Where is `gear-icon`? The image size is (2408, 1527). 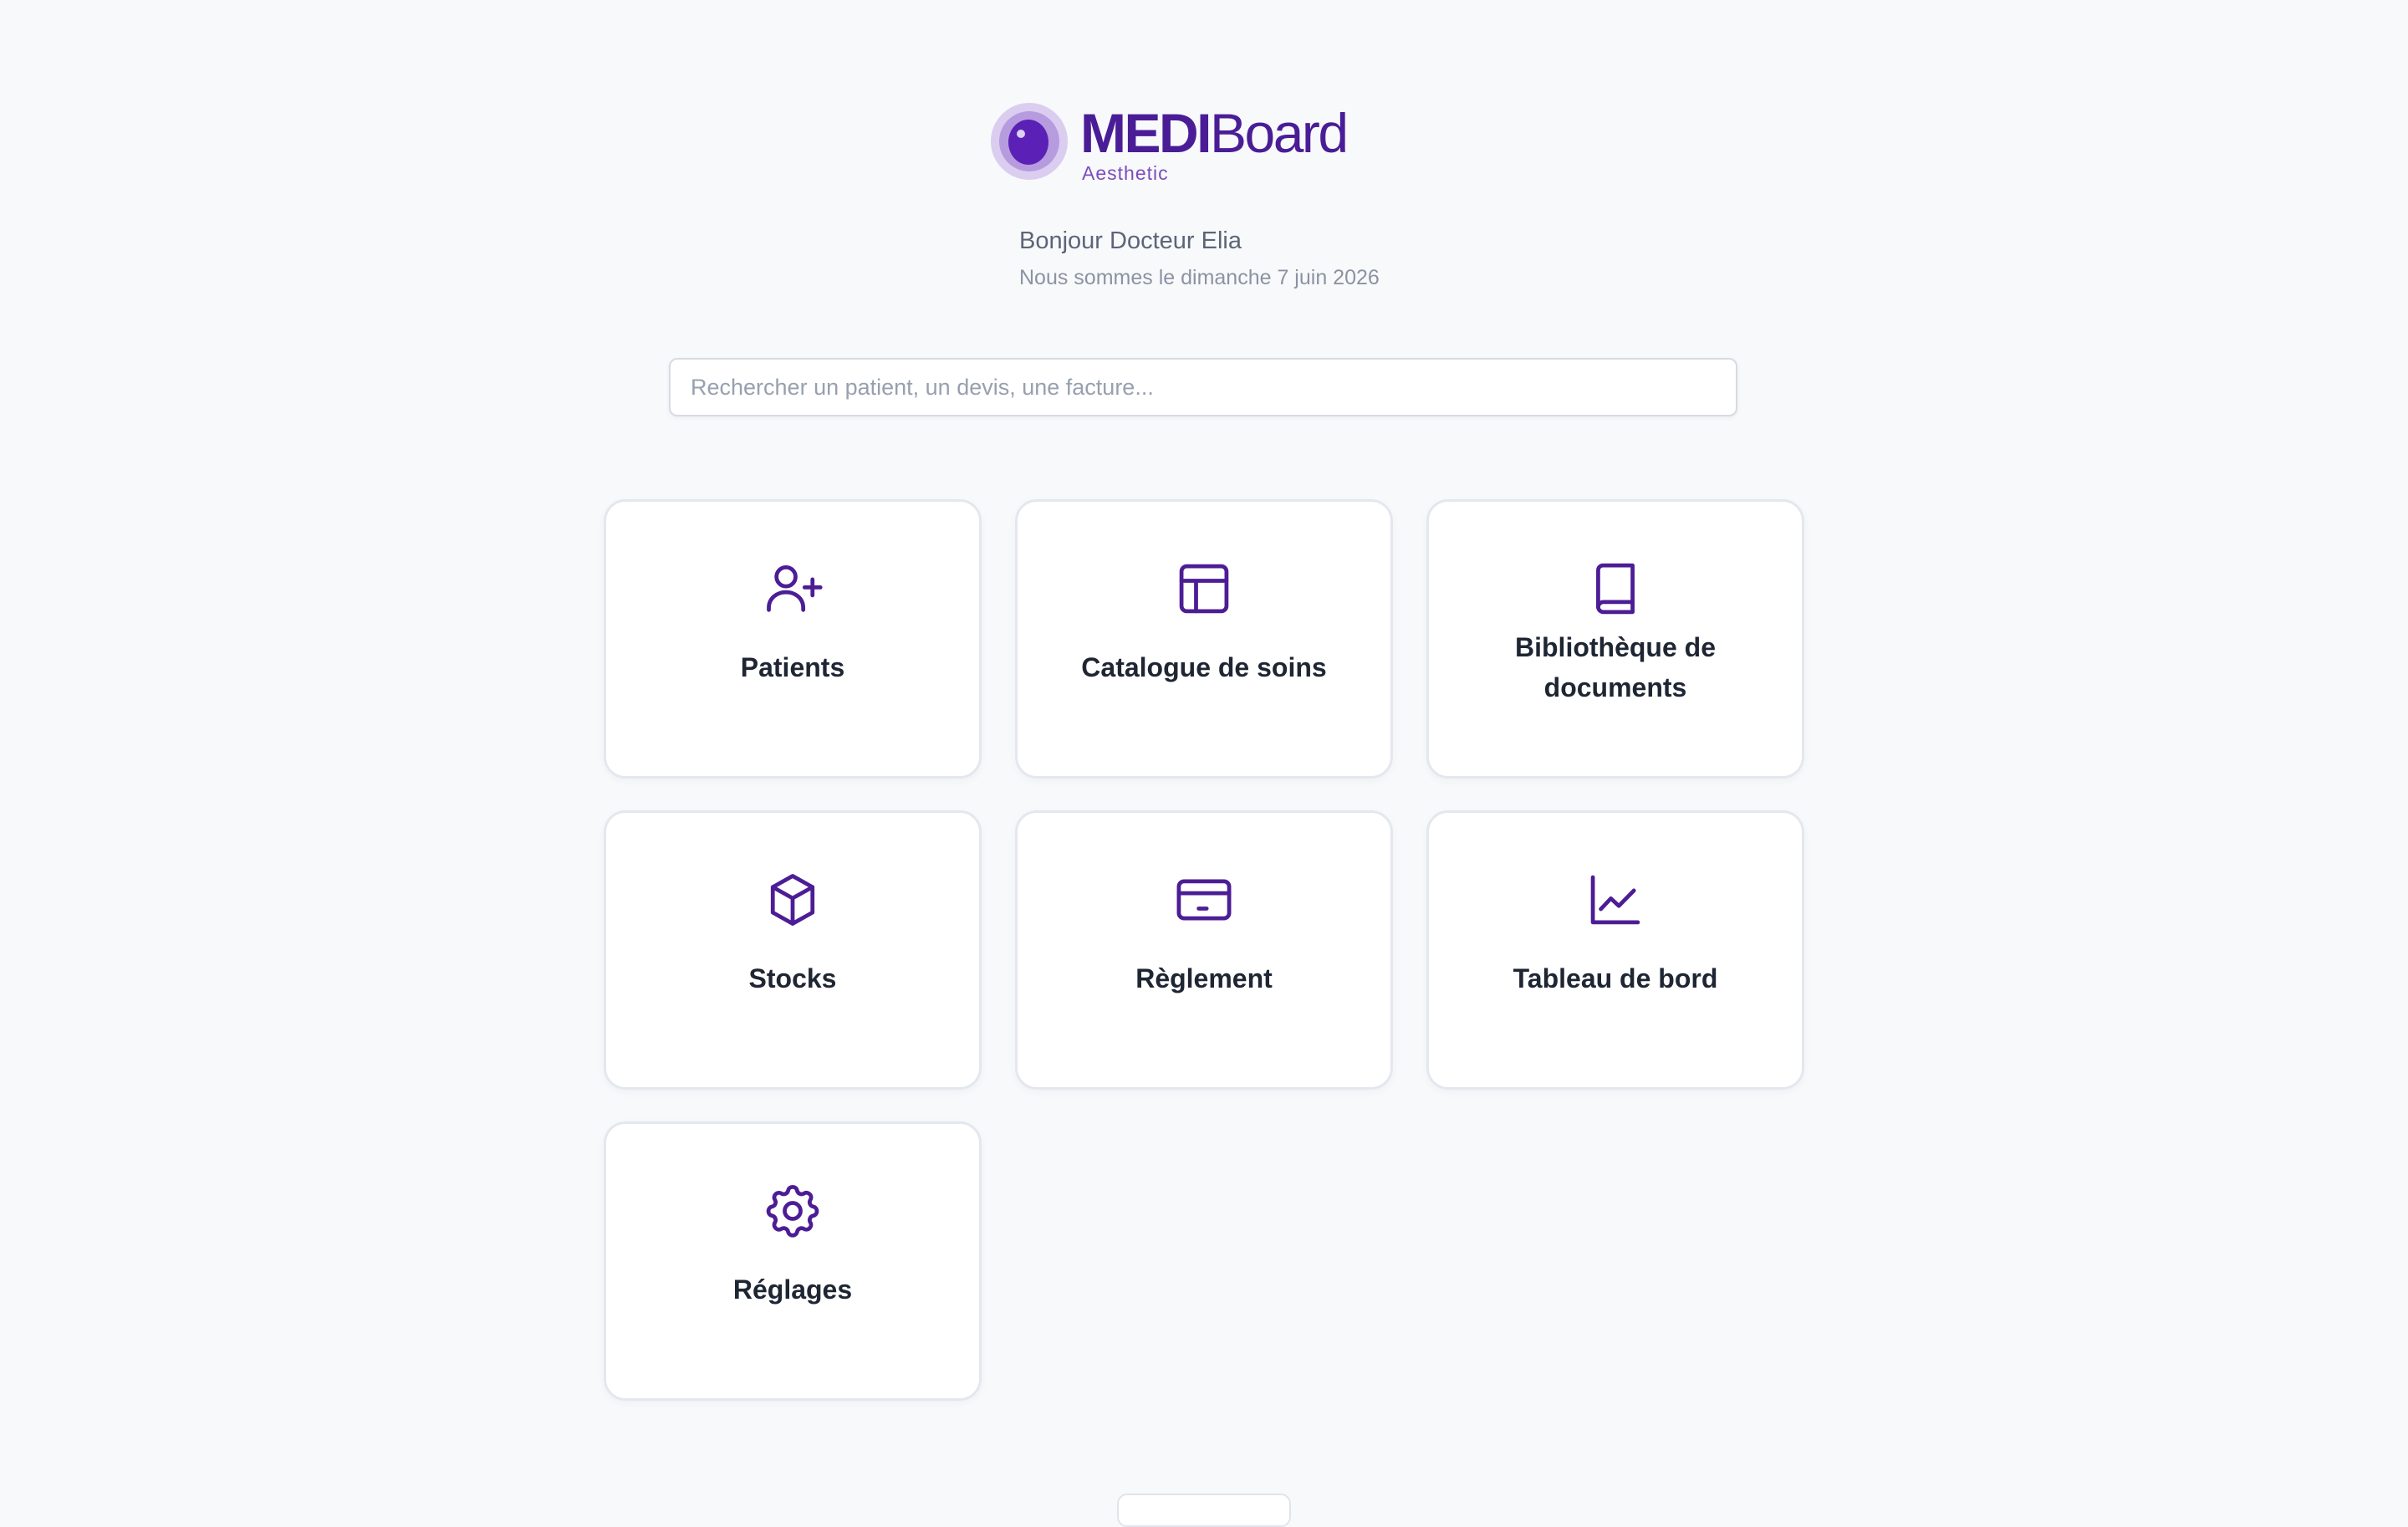
gear-icon is located at coordinates (792, 1211).